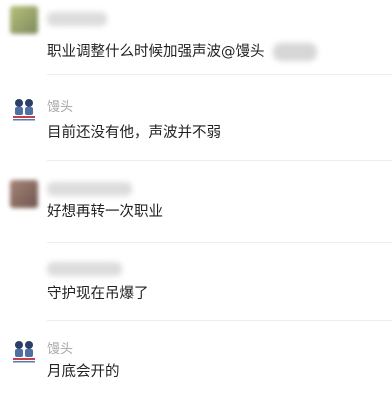 The height and width of the screenshot is (406, 392). Describe the element at coordinates (134, 133) in the screenshot. I see `comment-text: 目前还没有他，声波并不弱` at that location.